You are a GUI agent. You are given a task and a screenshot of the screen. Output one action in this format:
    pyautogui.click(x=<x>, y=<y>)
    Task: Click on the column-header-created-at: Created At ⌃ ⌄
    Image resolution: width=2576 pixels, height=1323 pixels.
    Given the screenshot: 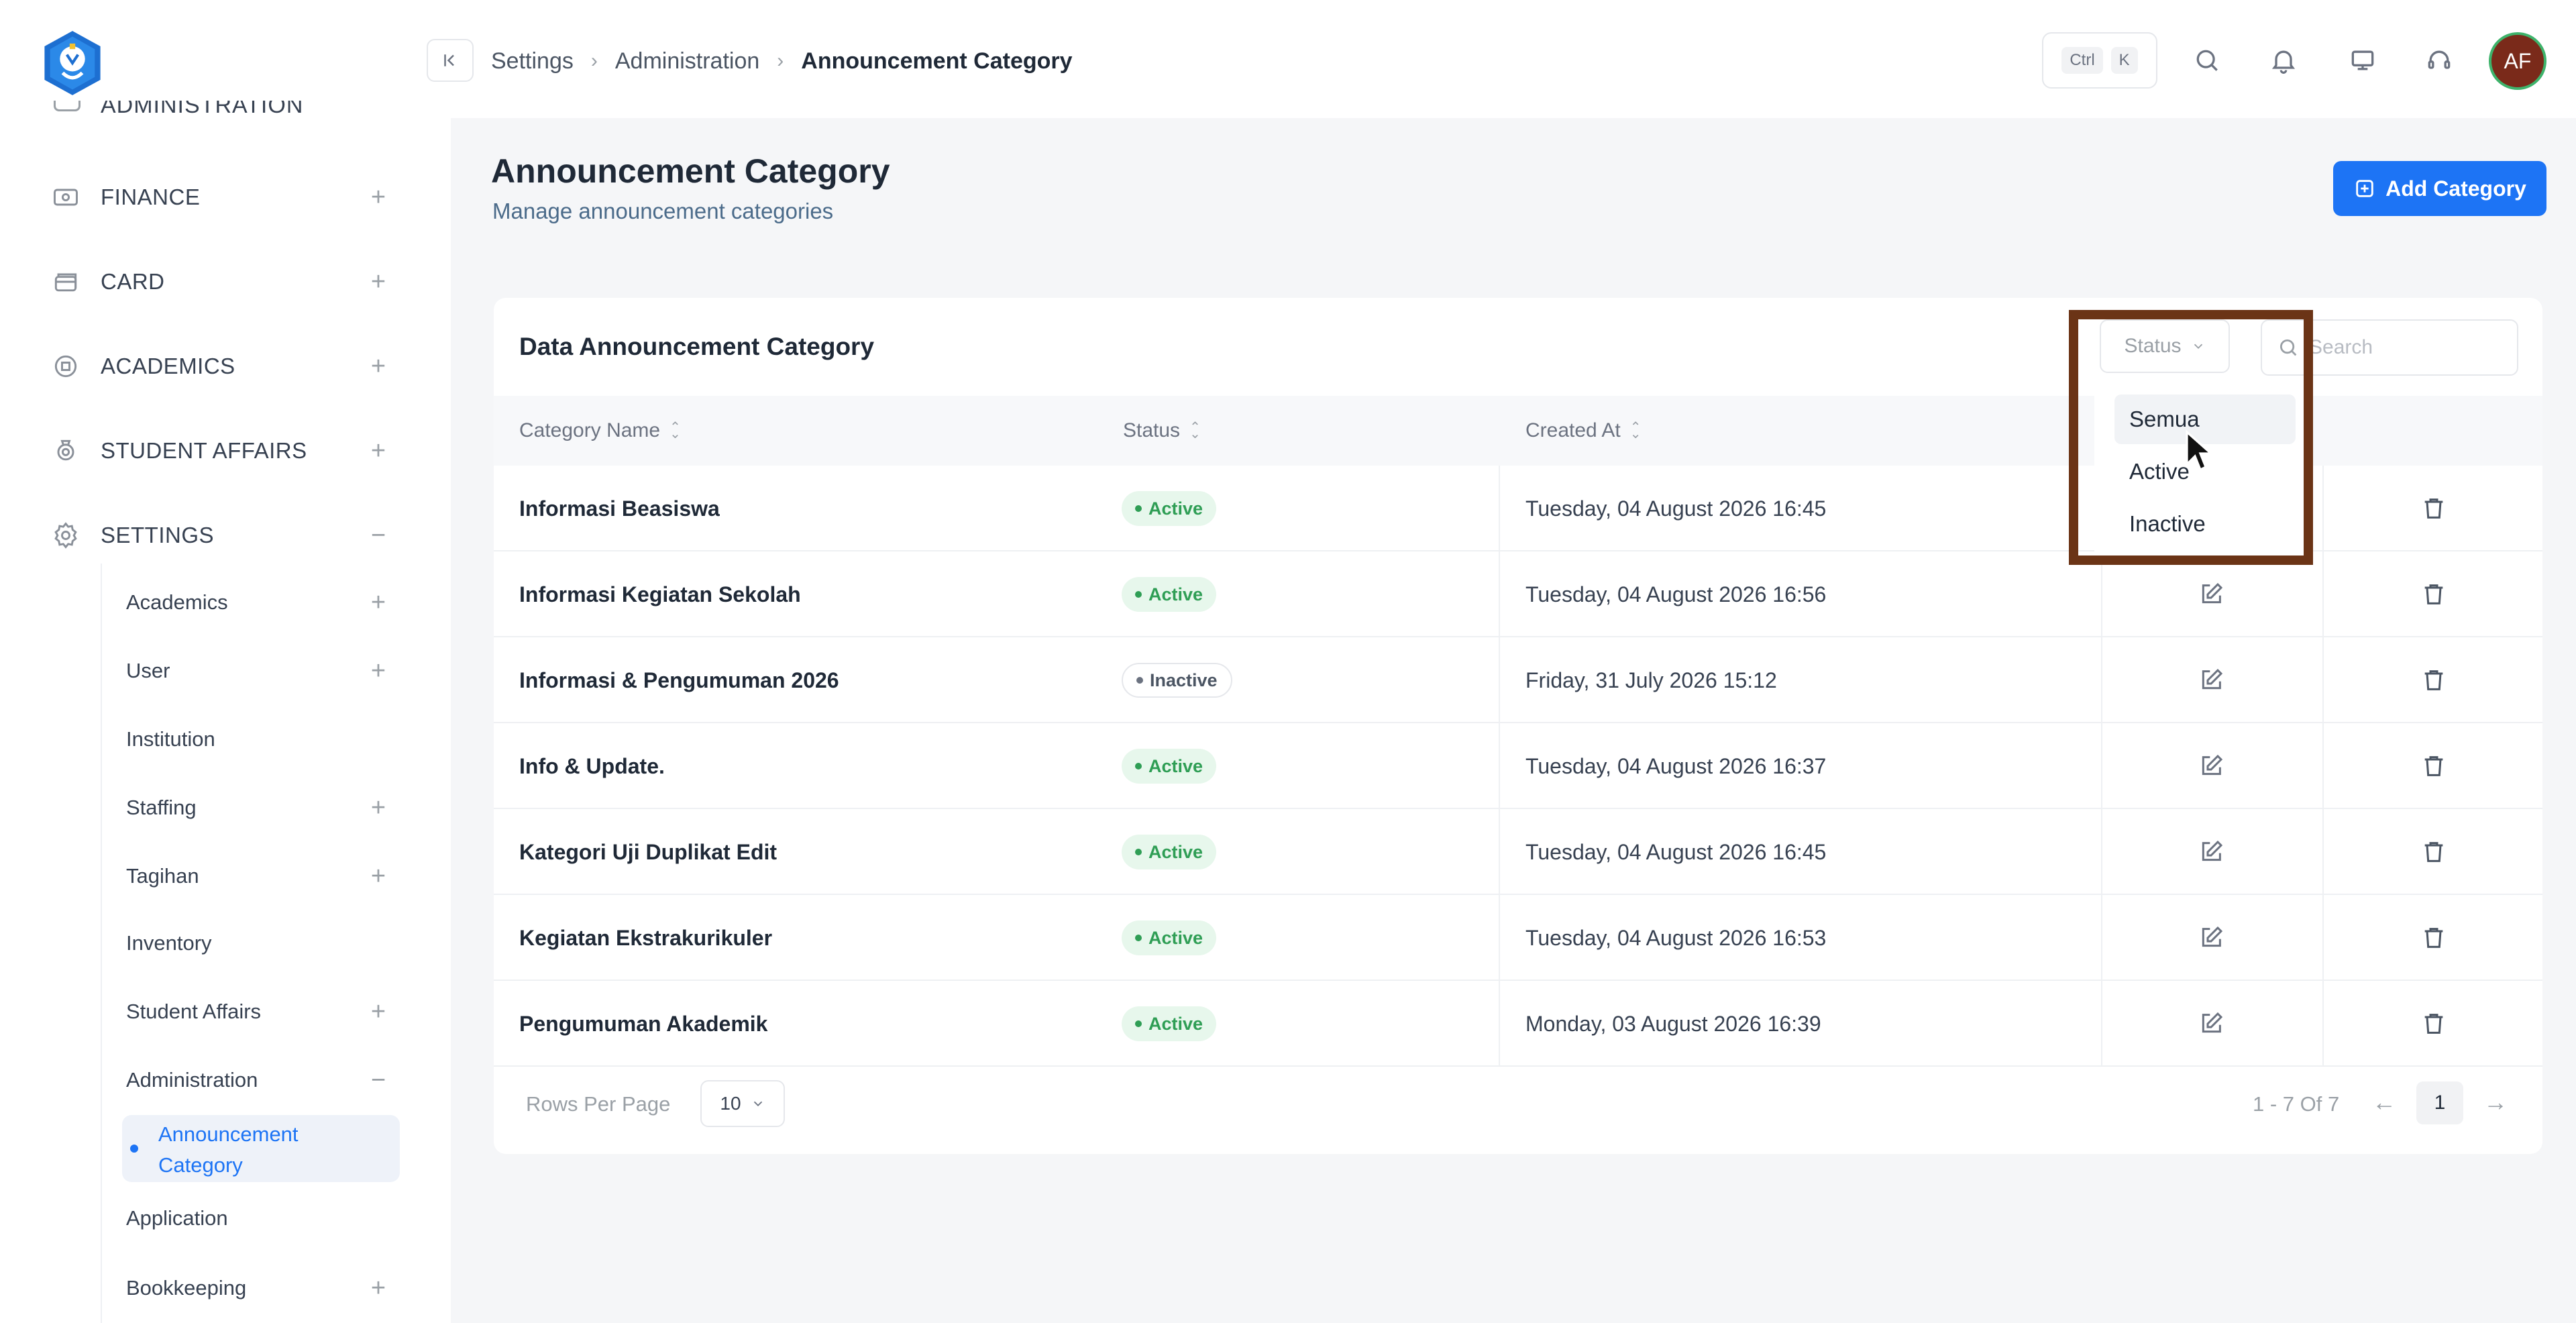 What is the action you would take?
    pyautogui.click(x=1583, y=431)
    